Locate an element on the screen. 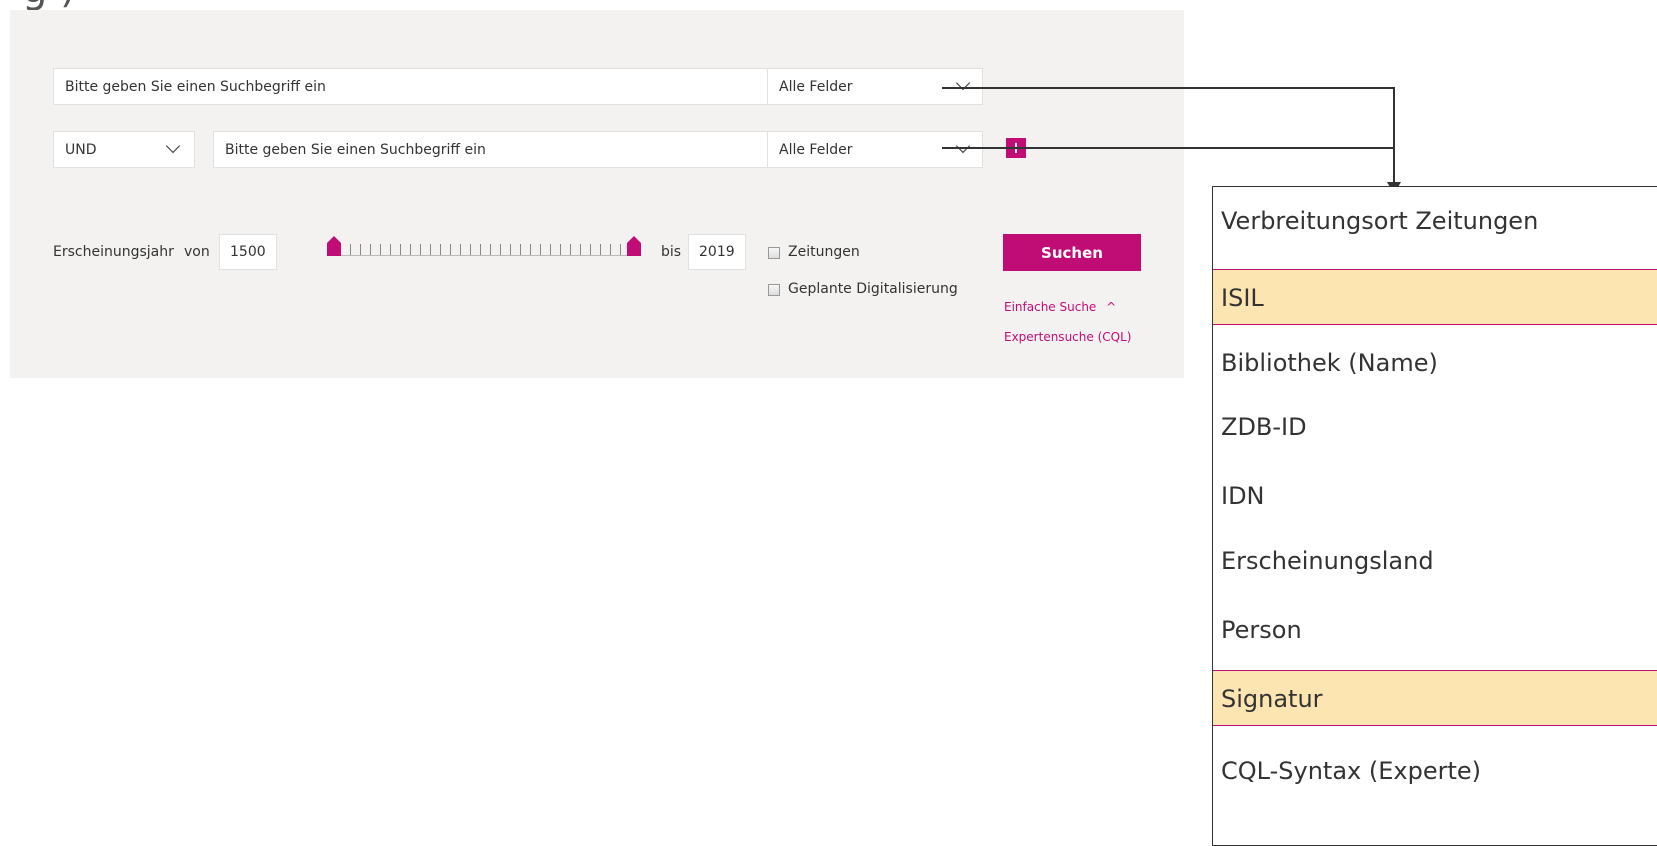 The height and width of the screenshot is (846, 1657). dropdown-option-highlighted: Signatur is located at coordinates (1435, 698).